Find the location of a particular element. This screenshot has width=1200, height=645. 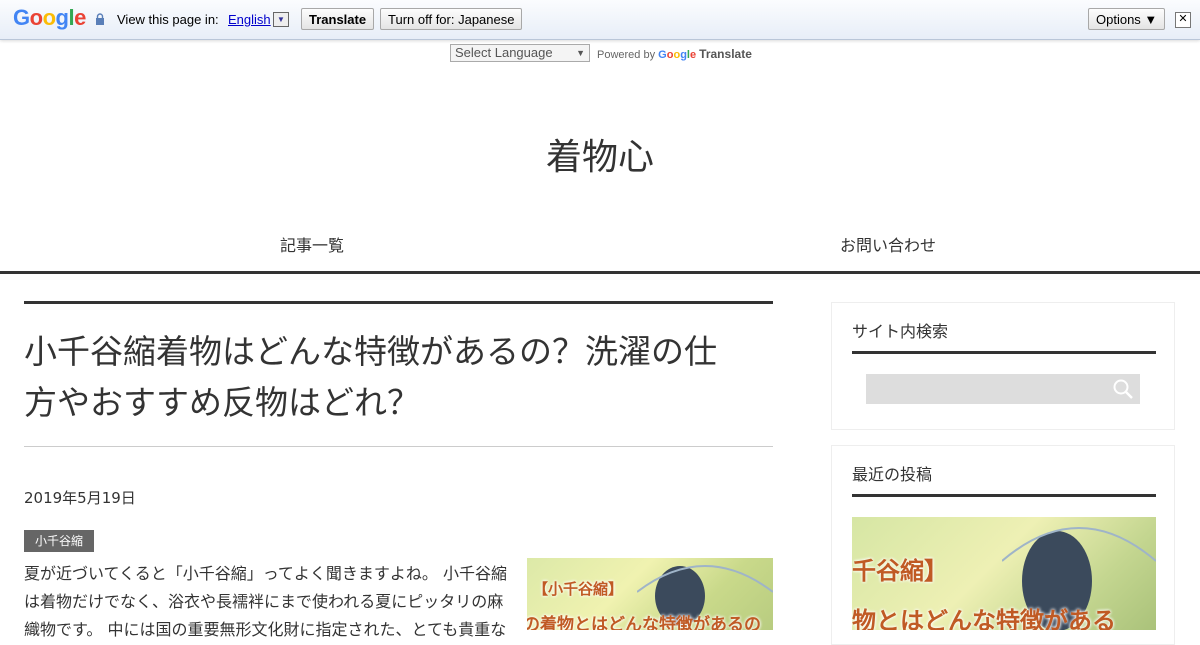

nav-item-articles: 記事一覧 is located at coordinates (312, 244).